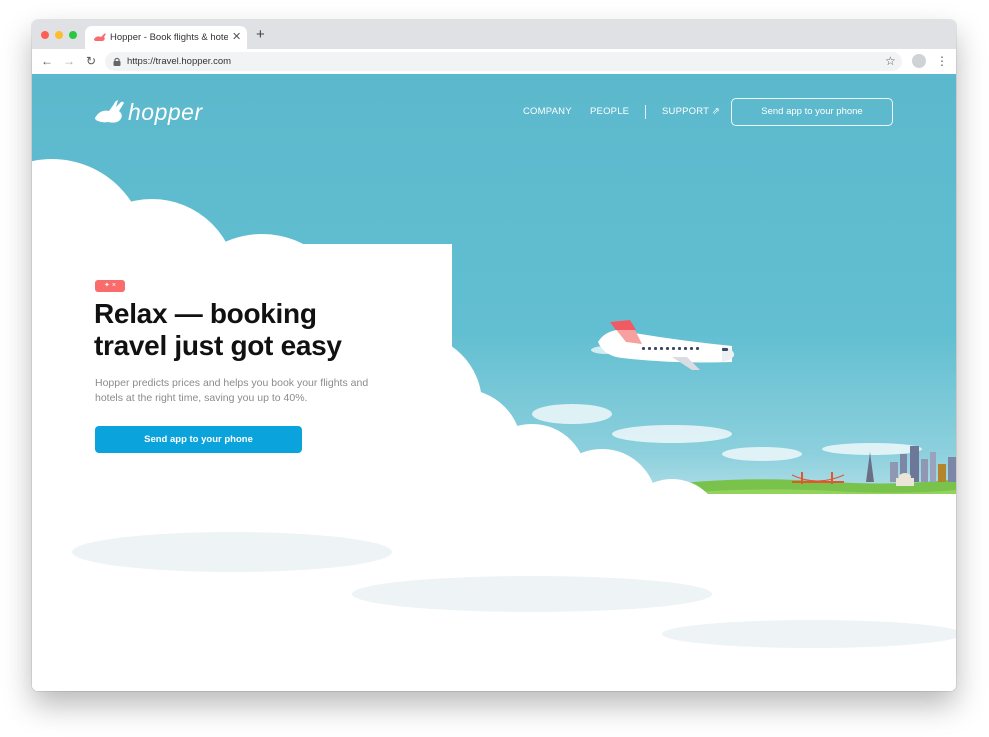 This screenshot has height=737, width=989. What do you see at coordinates (942, 61) in the screenshot?
I see `browser-menu-icon: ⋮` at bounding box center [942, 61].